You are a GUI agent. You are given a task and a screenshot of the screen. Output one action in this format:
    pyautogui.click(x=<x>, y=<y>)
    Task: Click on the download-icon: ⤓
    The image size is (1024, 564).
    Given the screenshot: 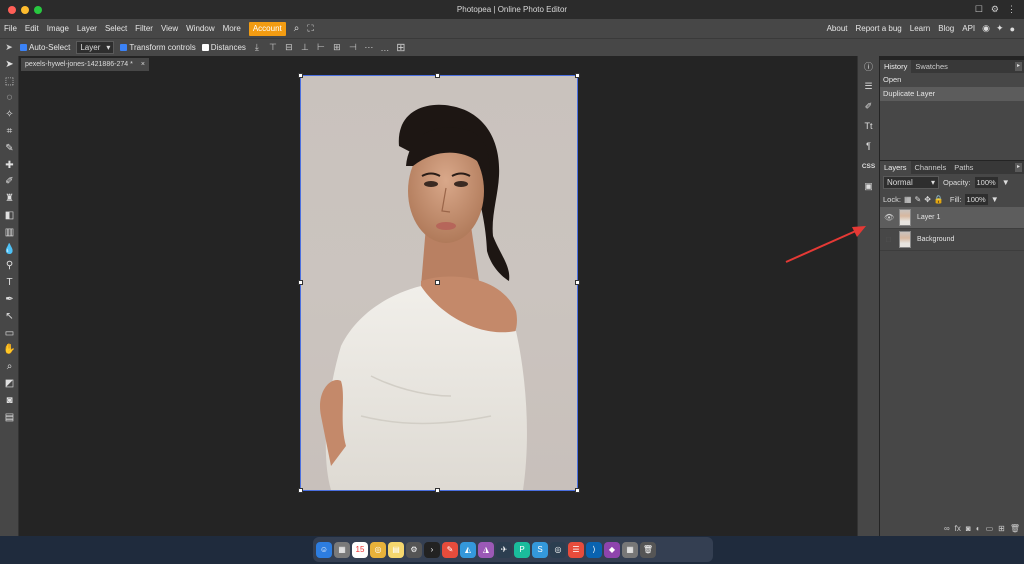 What is the action you would take?
    pyautogui.click(x=257, y=47)
    